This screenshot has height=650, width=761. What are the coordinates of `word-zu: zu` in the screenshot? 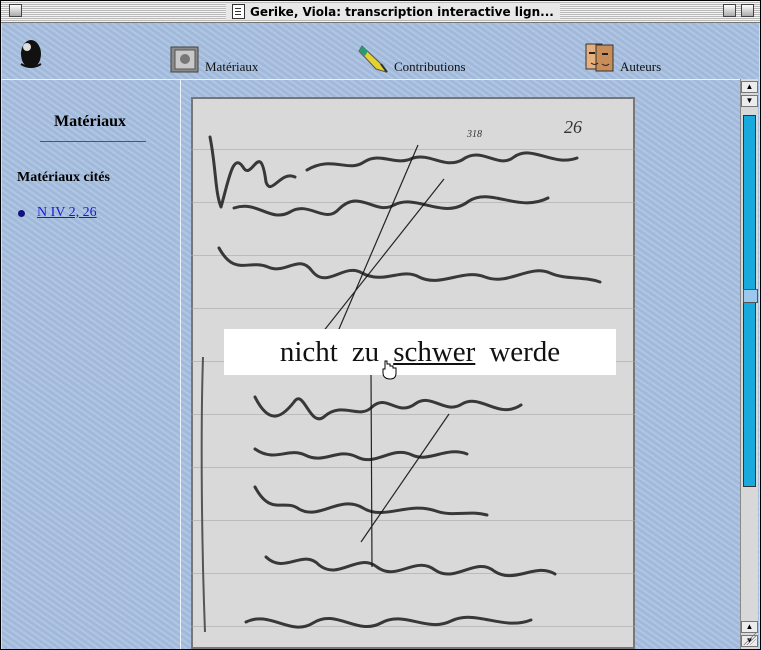 It's located at (365, 352).